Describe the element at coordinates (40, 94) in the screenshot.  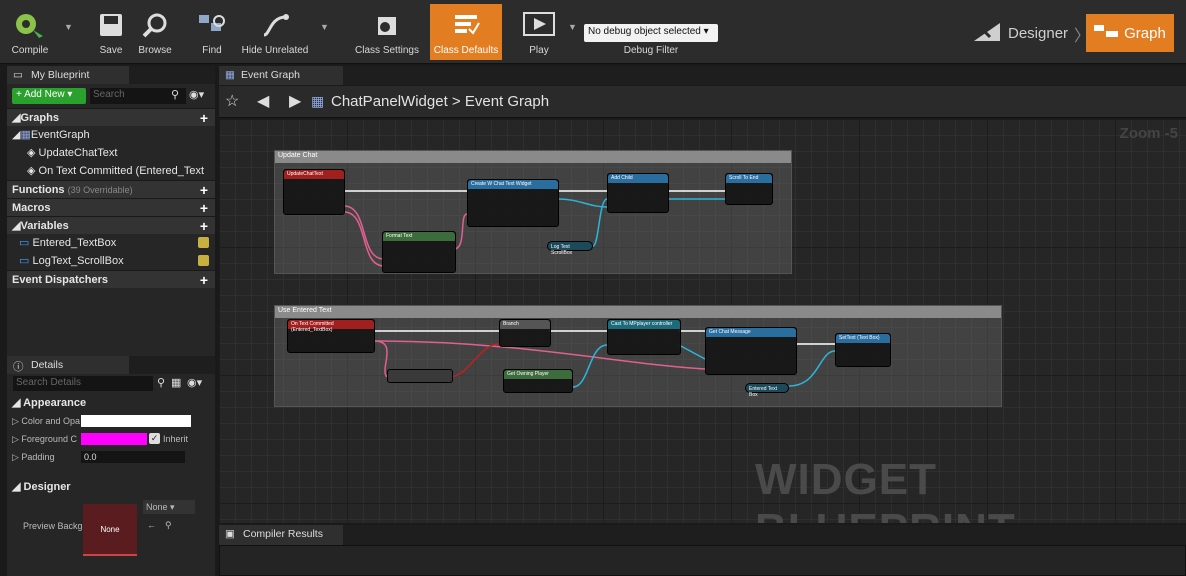
I see `add-new-label: + Add New` at that location.